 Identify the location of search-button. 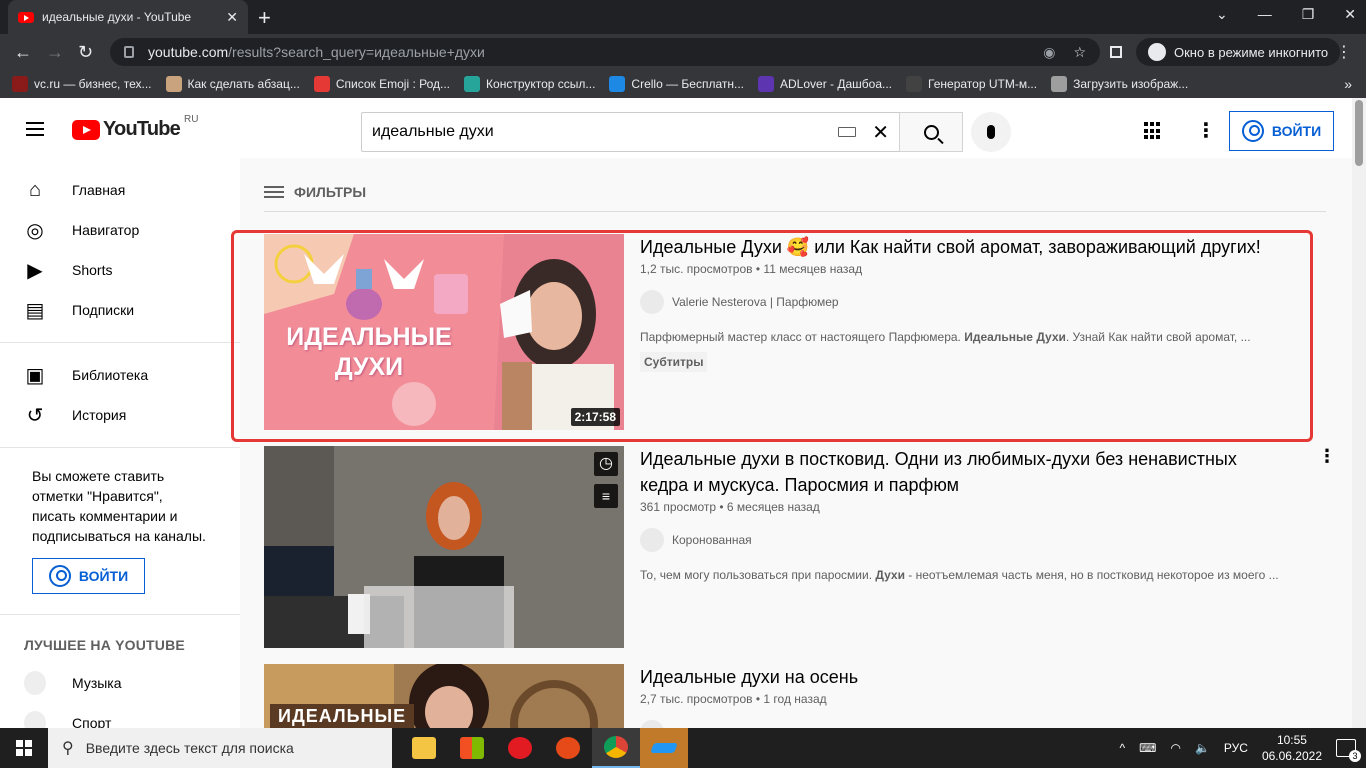
(931, 132).